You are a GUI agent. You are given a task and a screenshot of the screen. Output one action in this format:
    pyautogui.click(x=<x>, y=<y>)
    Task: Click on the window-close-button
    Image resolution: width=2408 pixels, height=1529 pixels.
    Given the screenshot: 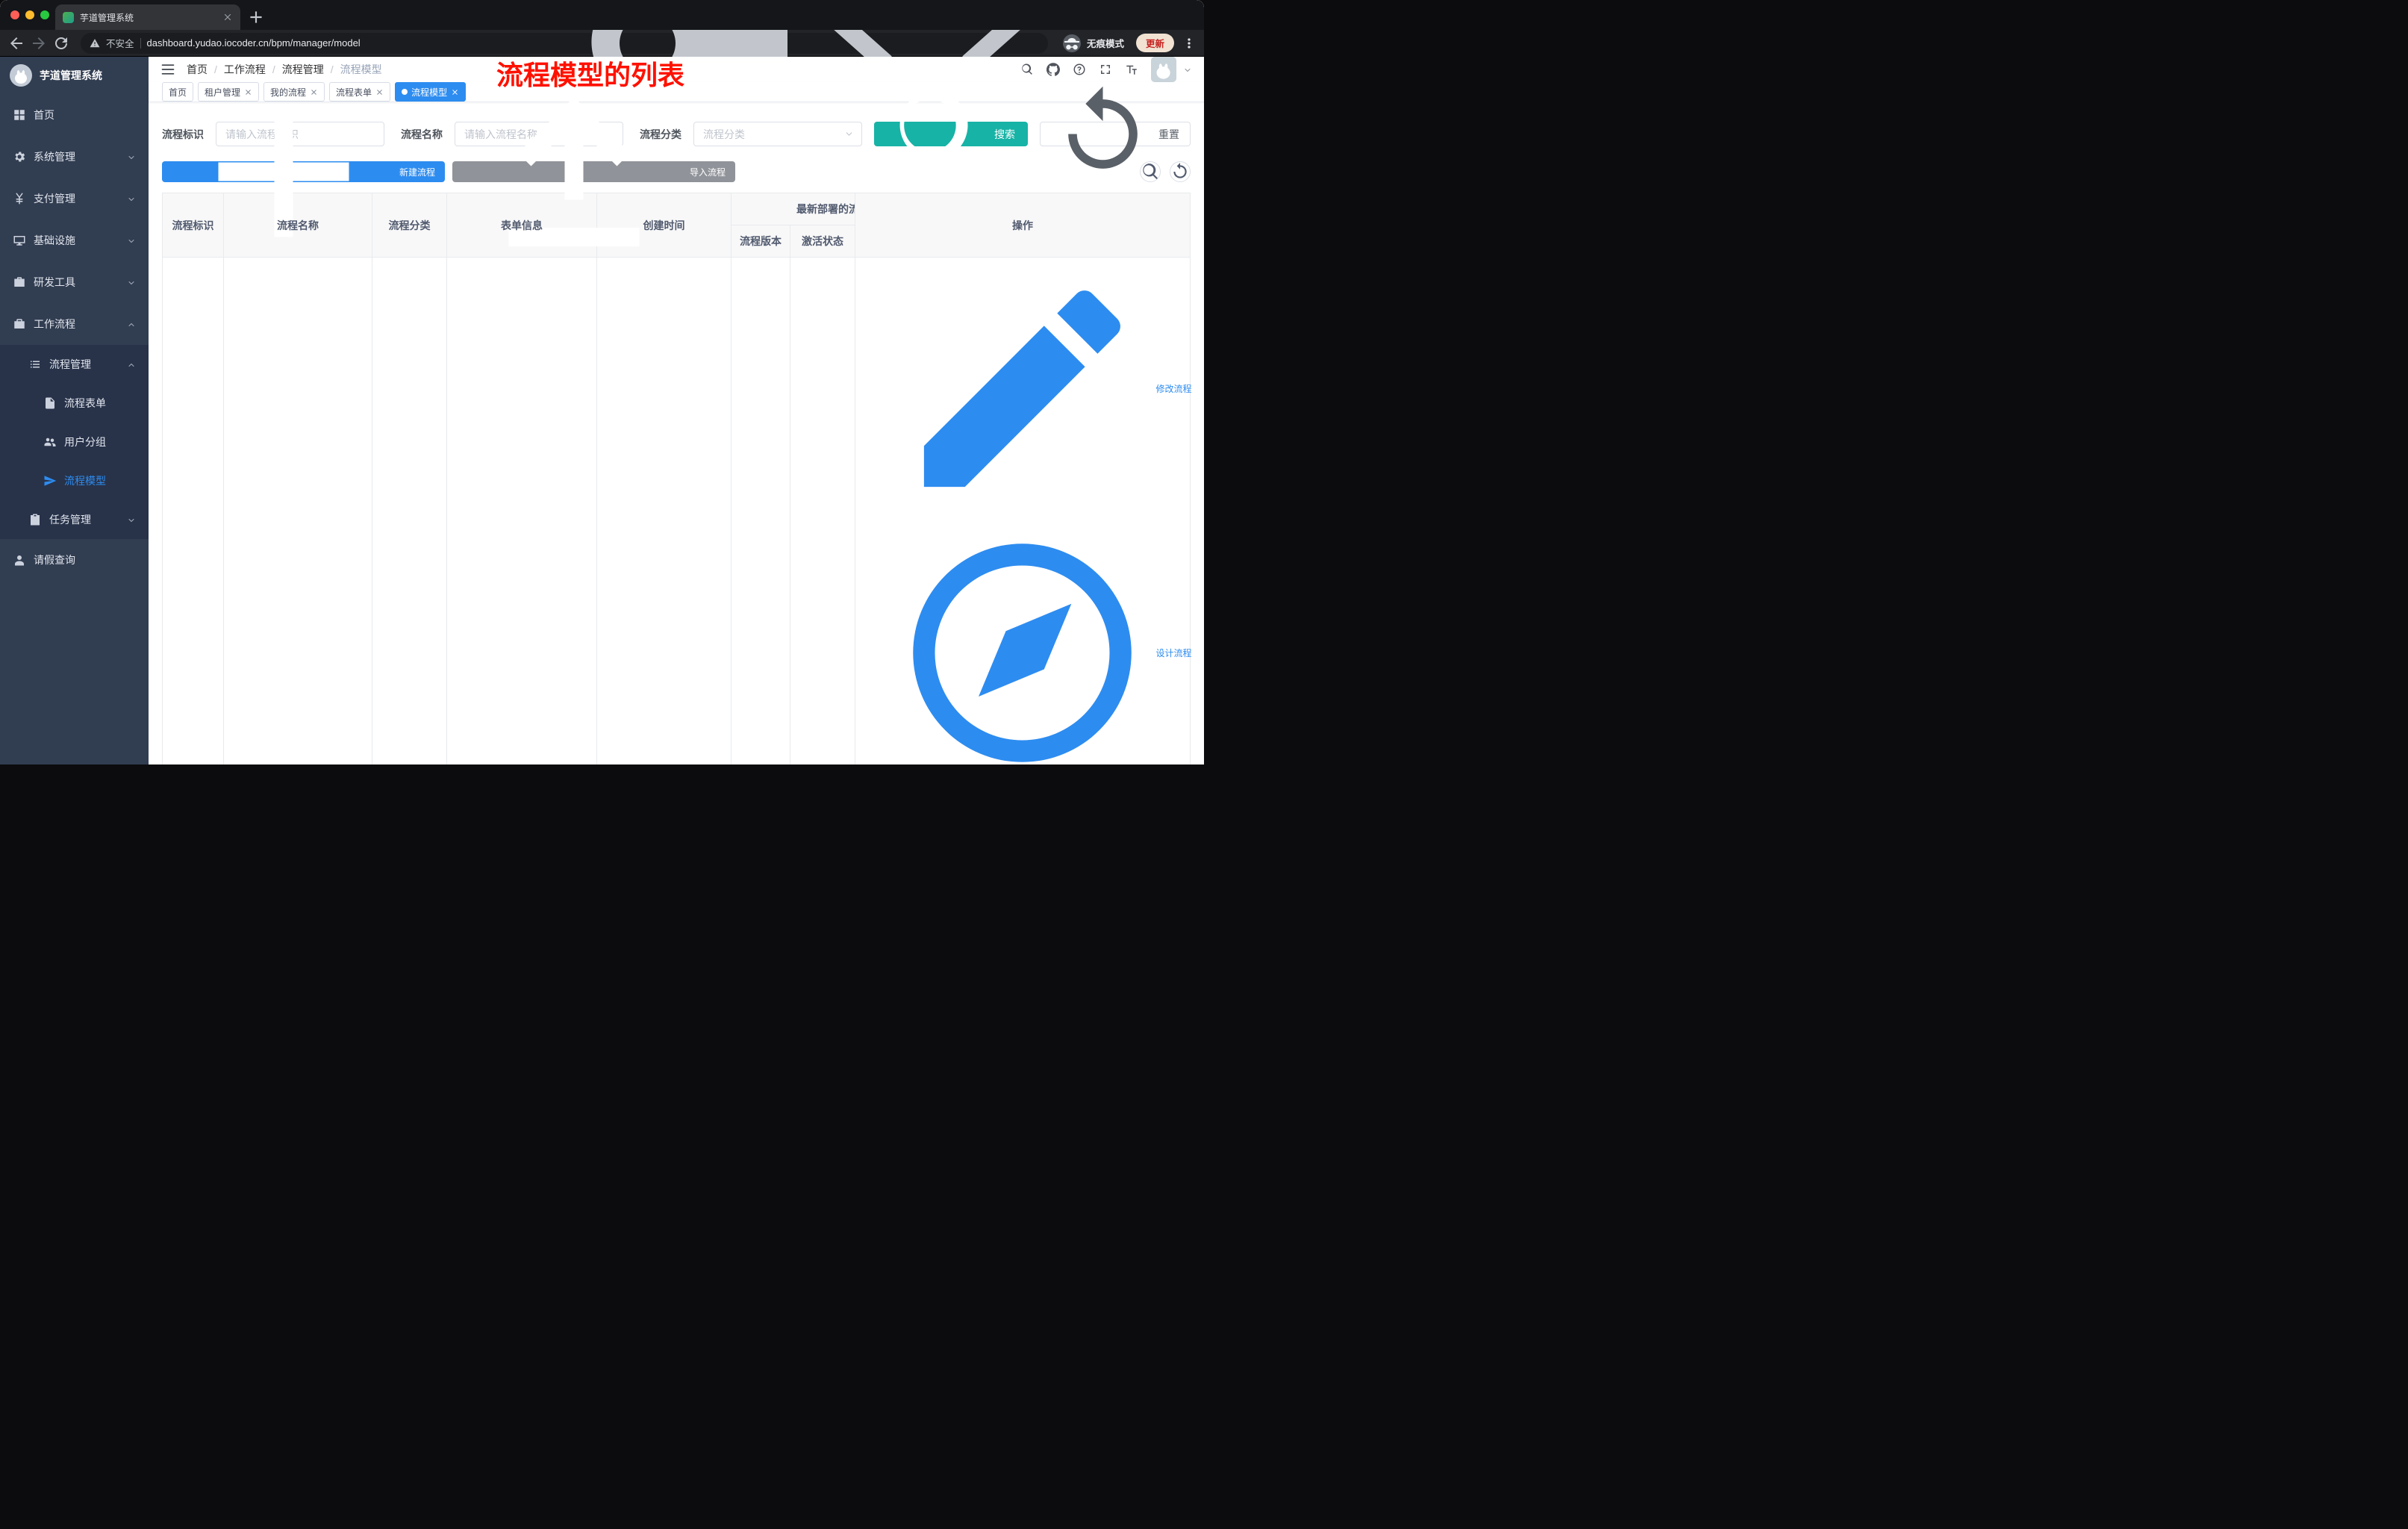 What is the action you would take?
    pyautogui.click(x=14, y=15)
    